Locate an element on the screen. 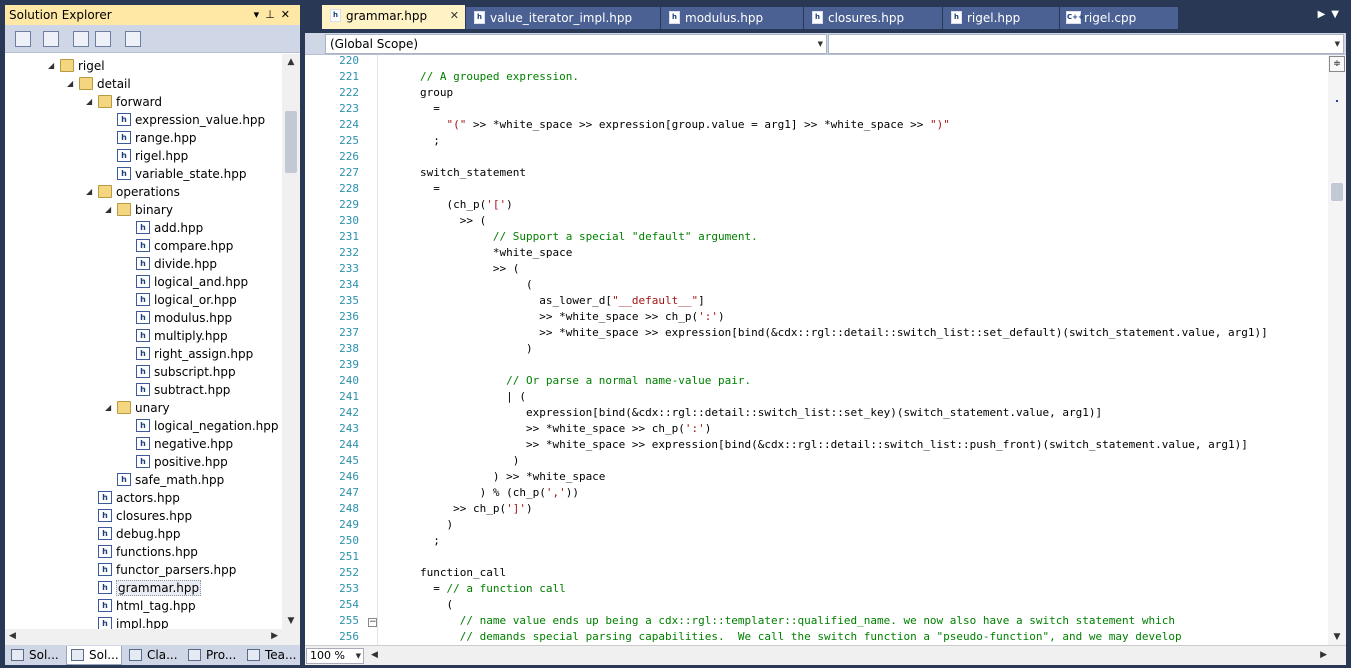  tab-value-iterator-impl-hpp: h value_iterator_impl.hpp is located at coordinates (563, 18).